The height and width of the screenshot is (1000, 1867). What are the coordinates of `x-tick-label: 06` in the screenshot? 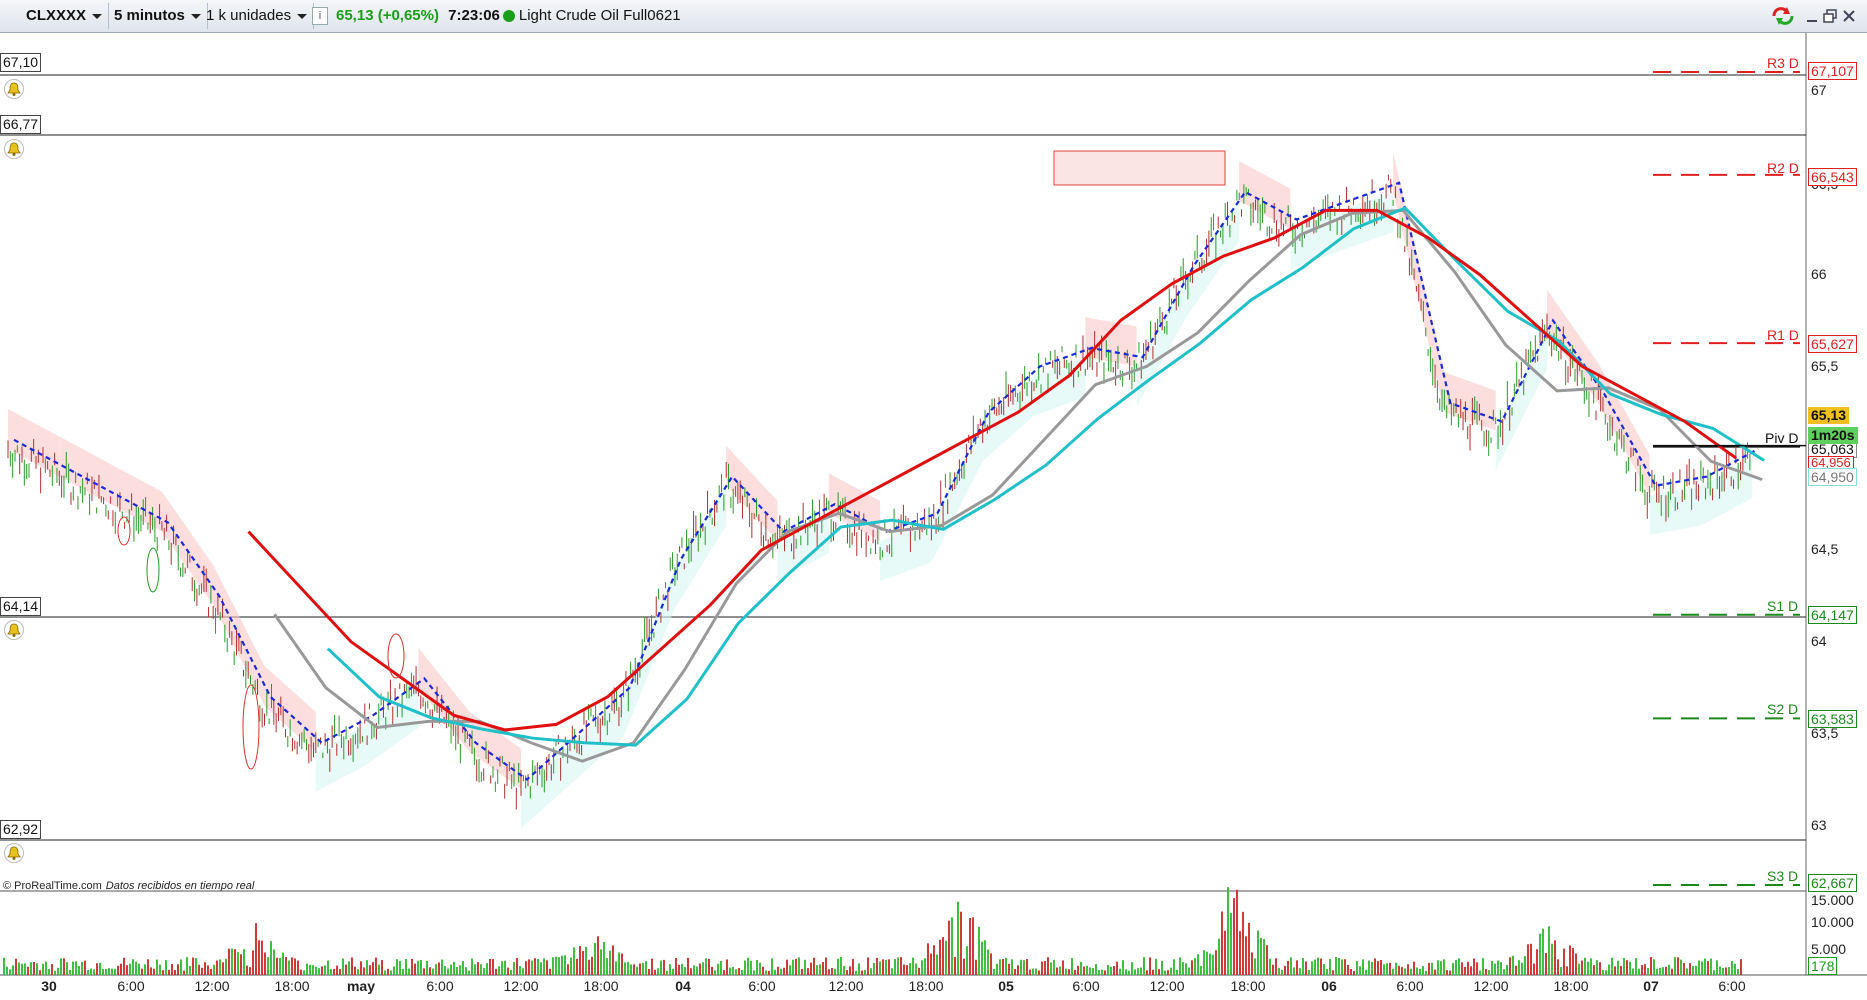 It's located at (1329, 986).